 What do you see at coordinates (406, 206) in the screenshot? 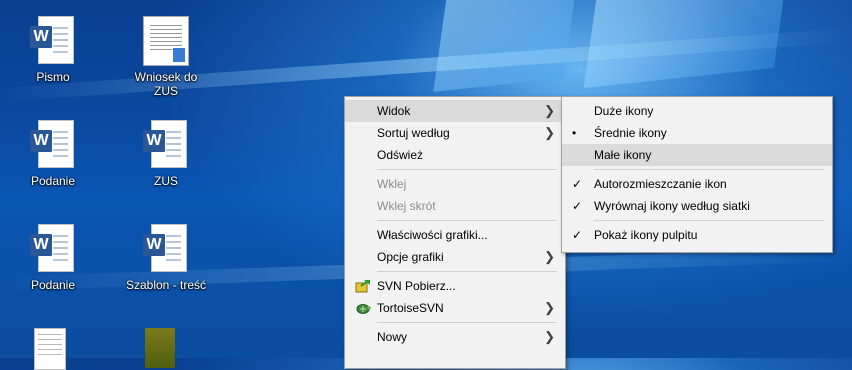
I see `menu-item-label: Wklej skrót` at bounding box center [406, 206].